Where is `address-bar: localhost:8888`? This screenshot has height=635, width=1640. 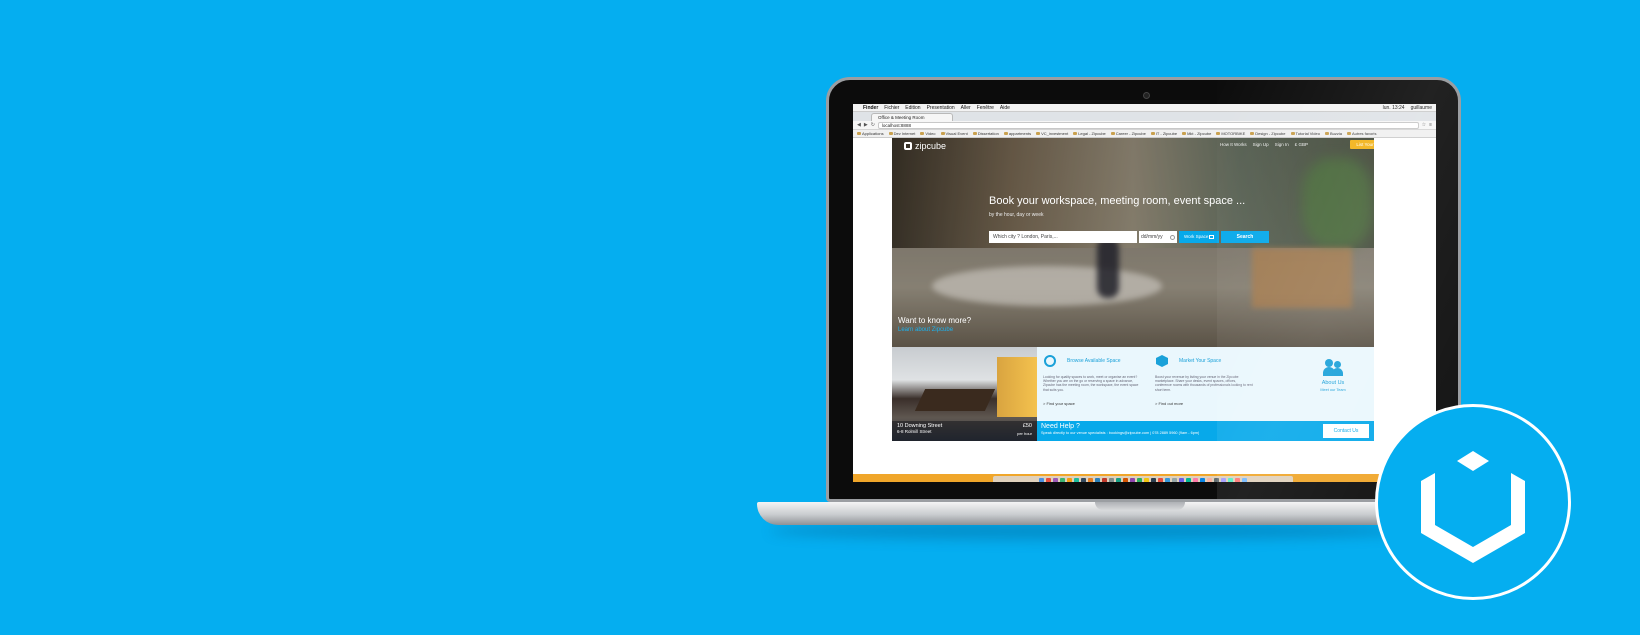 address-bar: localhost:8888 is located at coordinates (1148, 125).